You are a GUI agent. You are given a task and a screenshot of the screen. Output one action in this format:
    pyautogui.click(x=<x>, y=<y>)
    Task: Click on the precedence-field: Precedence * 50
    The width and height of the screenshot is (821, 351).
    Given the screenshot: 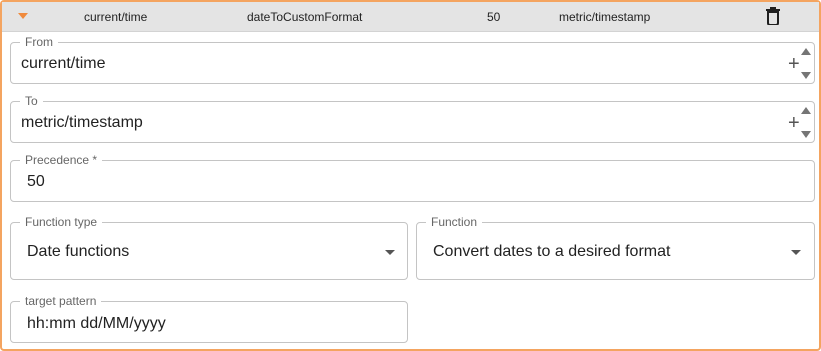 What is the action you would take?
    pyautogui.click(x=412, y=177)
    